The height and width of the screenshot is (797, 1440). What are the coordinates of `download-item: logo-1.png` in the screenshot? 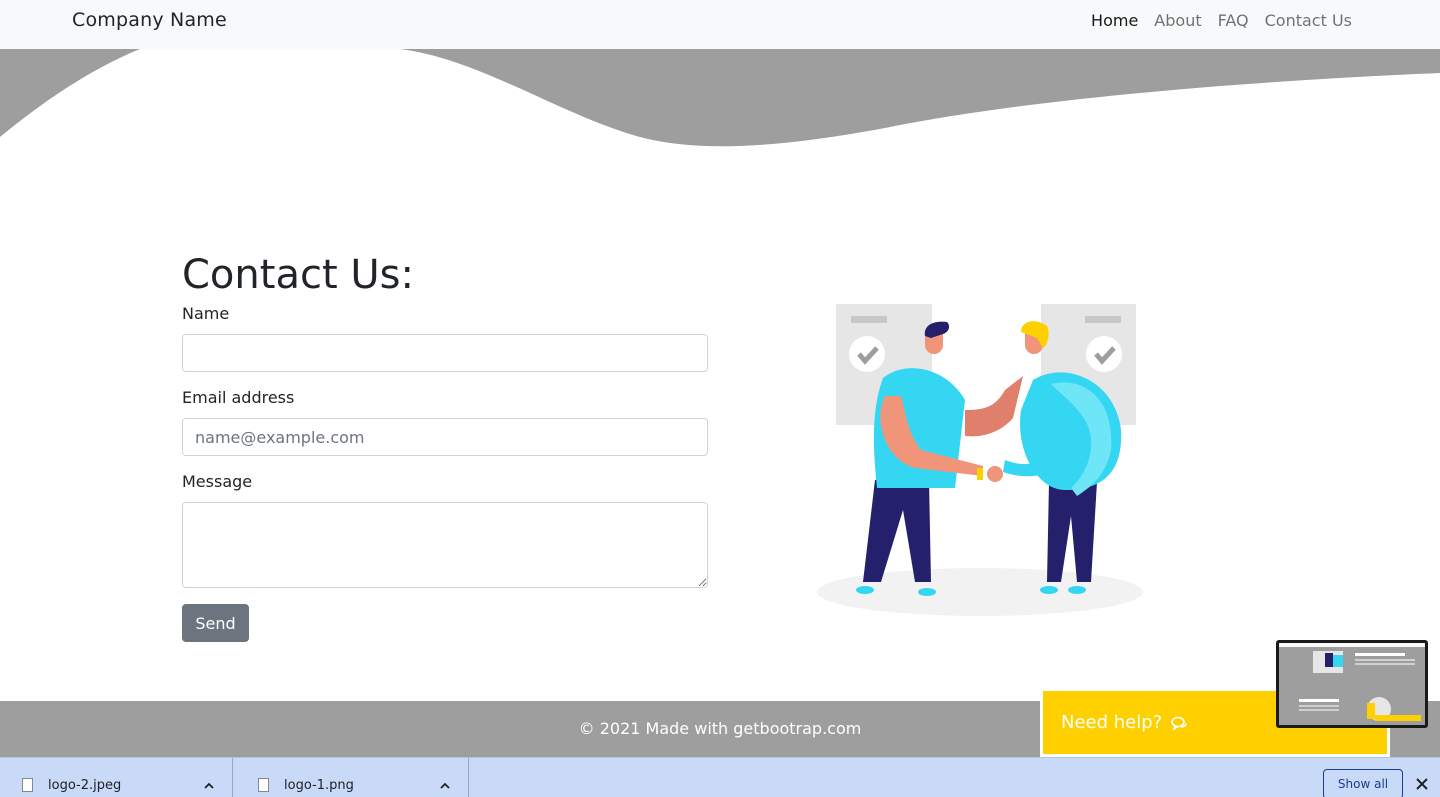 It's located at (352, 777).